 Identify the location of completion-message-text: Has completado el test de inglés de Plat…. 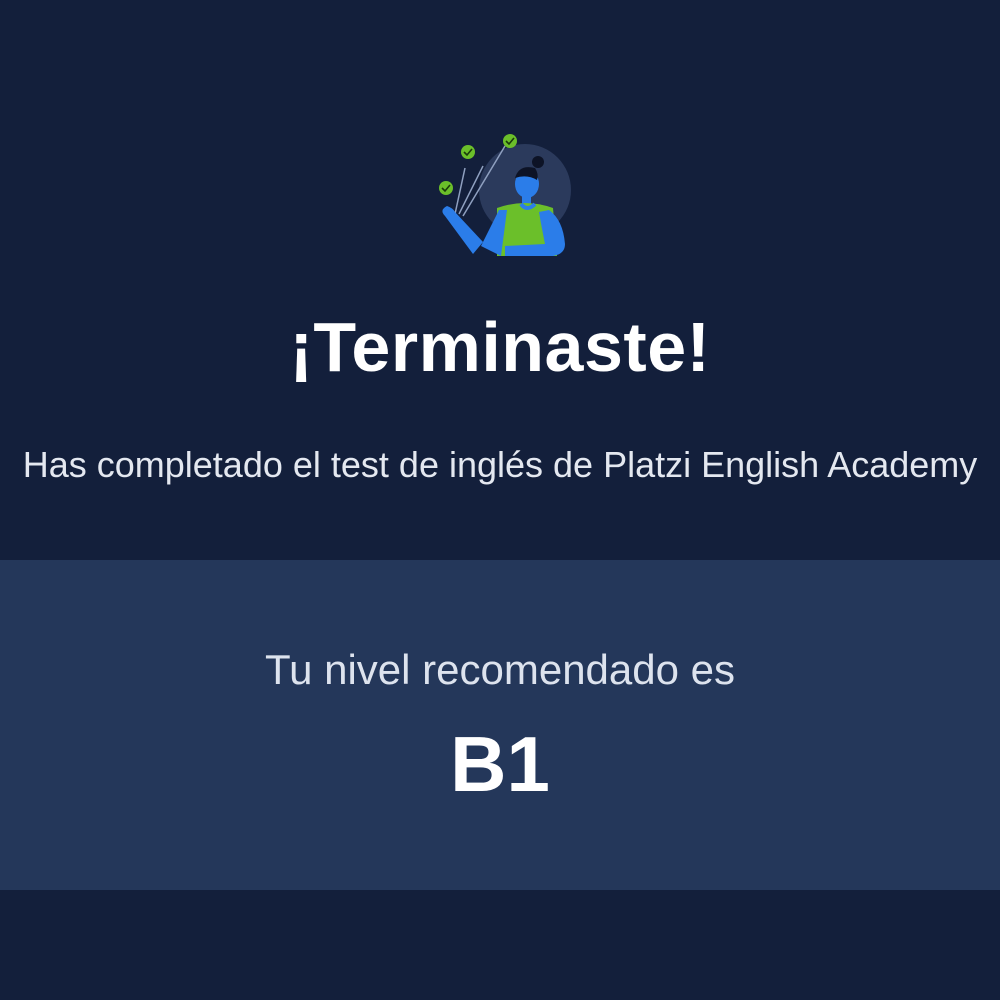
(500, 464).